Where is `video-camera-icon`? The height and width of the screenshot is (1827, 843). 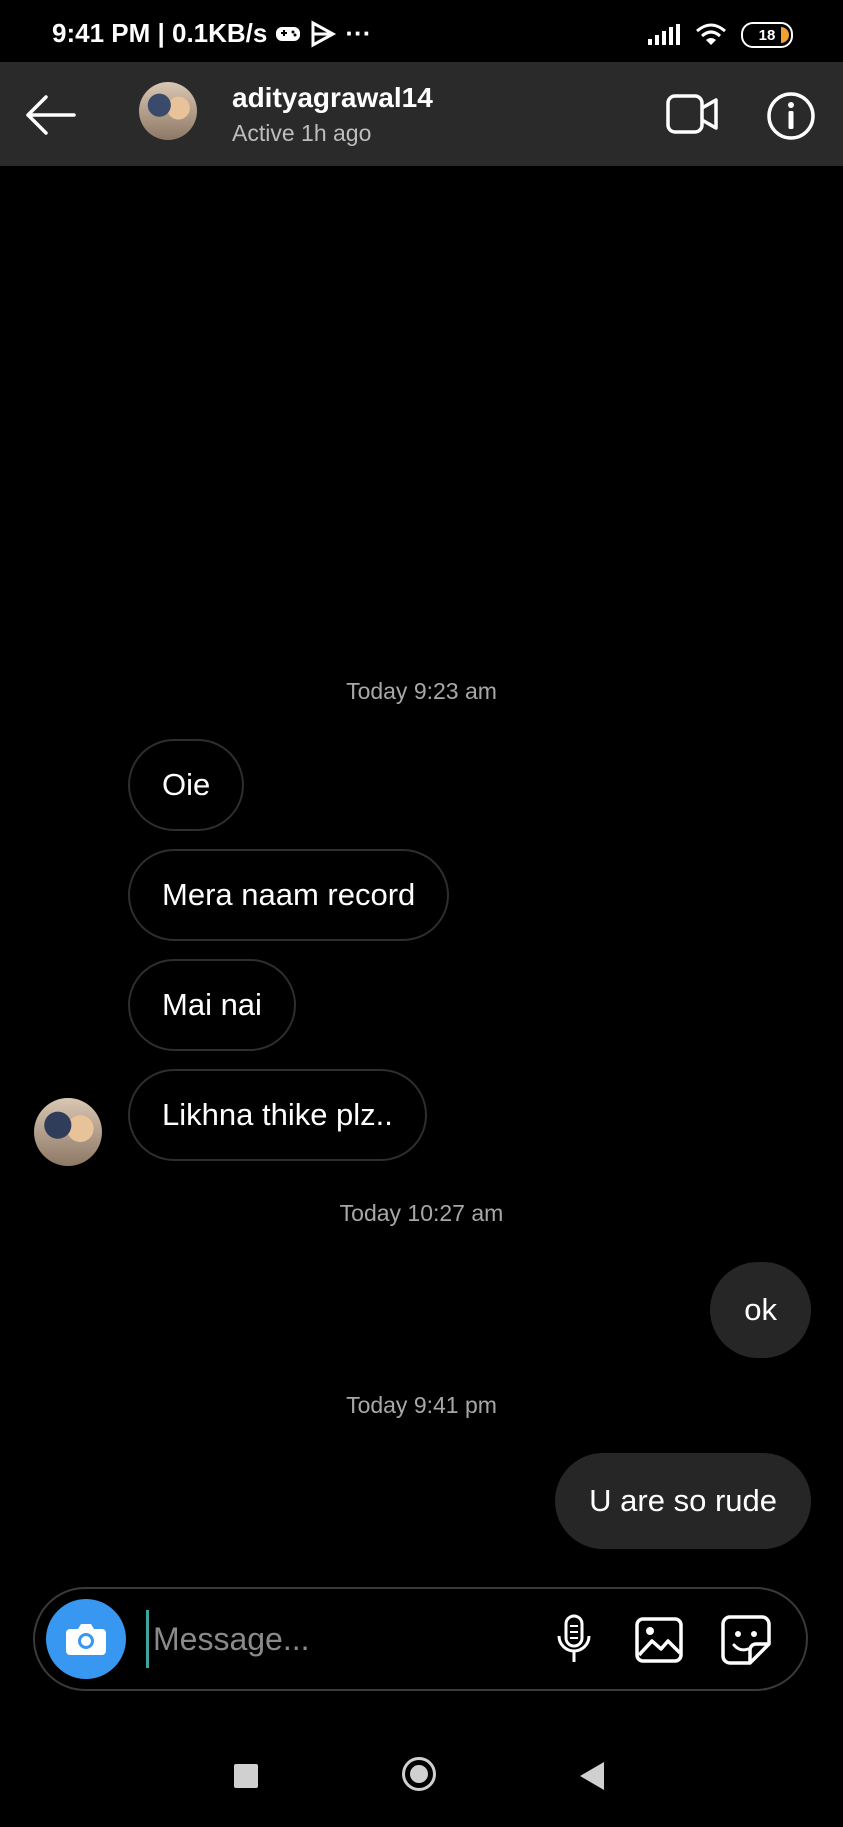 video-camera-icon is located at coordinates (692, 114).